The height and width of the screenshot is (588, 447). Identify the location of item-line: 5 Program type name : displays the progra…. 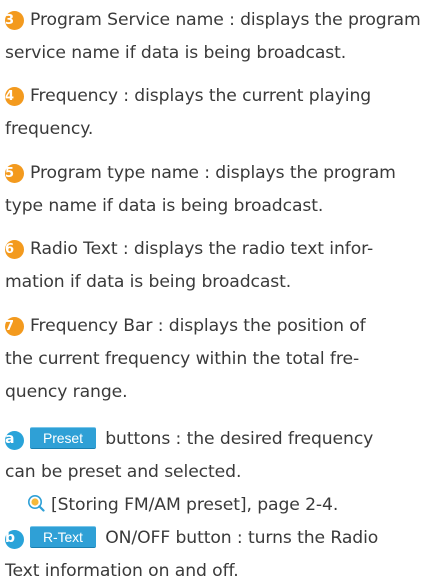
(224, 173).